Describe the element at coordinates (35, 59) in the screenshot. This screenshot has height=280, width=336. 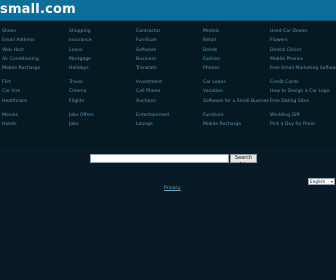
I see `related-link: Air Conditioning` at that location.